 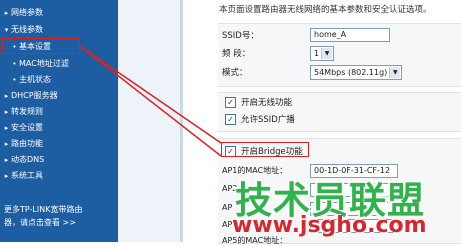 What do you see at coordinates (28, 159) in the screenshot?
I see `sidebar-item-label: 动态DNS` at bounding box center [28, 159].